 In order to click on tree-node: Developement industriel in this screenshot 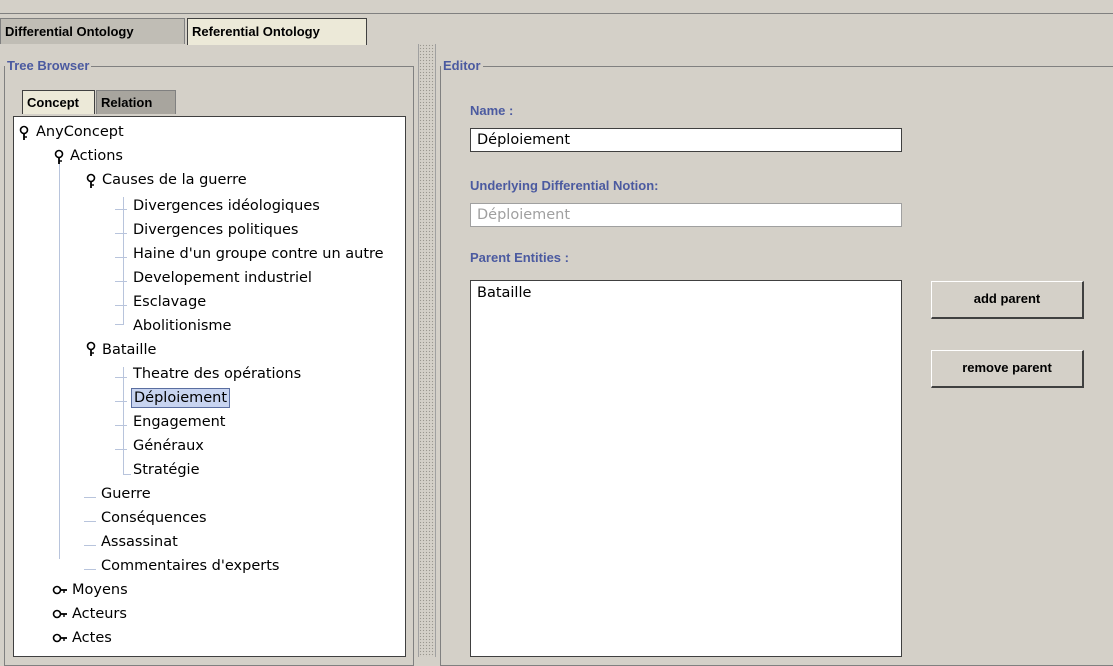, I will do `click(222, 278)`.